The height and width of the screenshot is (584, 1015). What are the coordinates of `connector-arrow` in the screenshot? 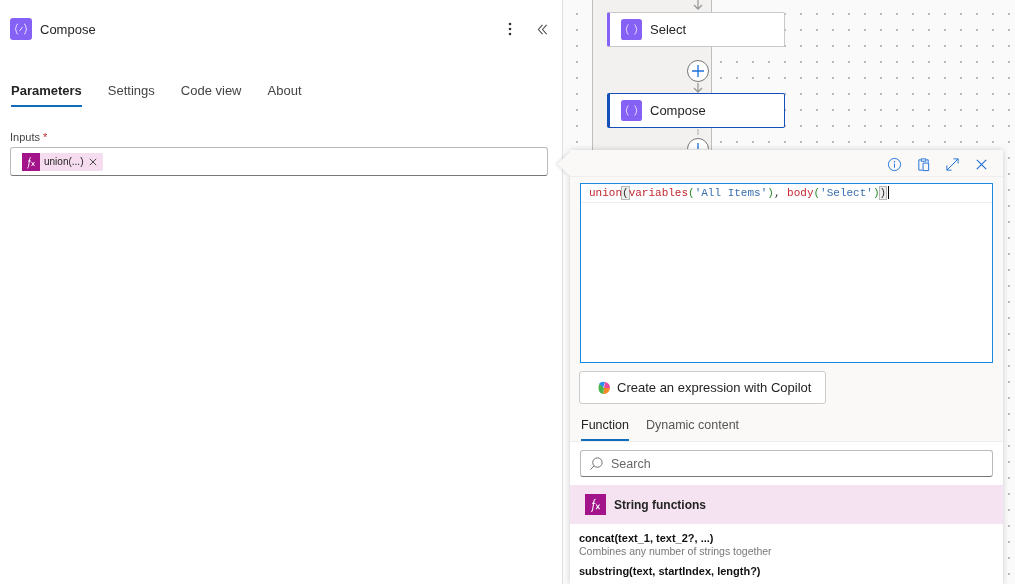 It's located at (698, 5).